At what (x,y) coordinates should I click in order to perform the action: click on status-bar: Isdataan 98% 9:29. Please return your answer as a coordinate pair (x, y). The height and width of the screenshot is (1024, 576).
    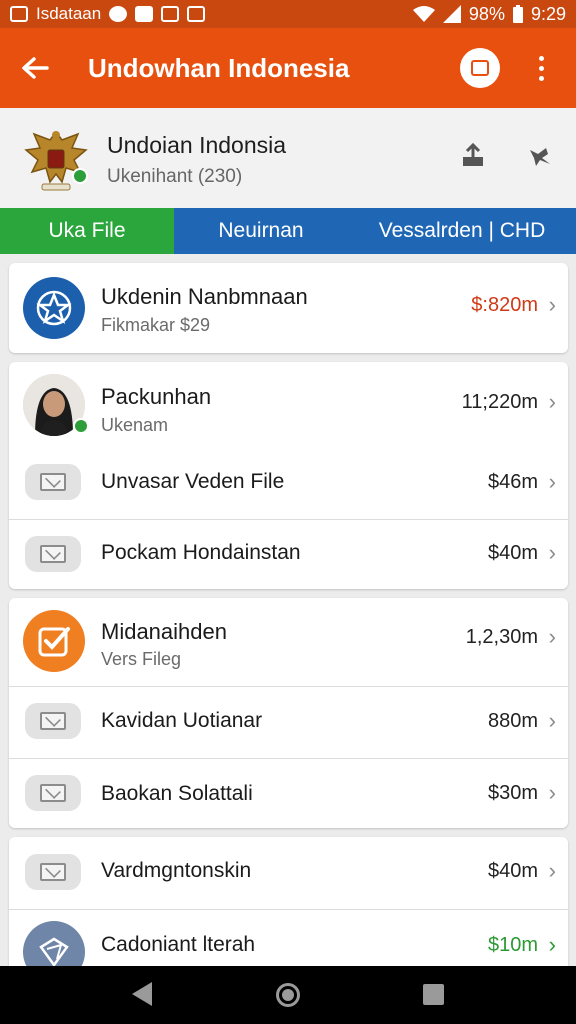
    Looking at the image, I should click on (288, 14).